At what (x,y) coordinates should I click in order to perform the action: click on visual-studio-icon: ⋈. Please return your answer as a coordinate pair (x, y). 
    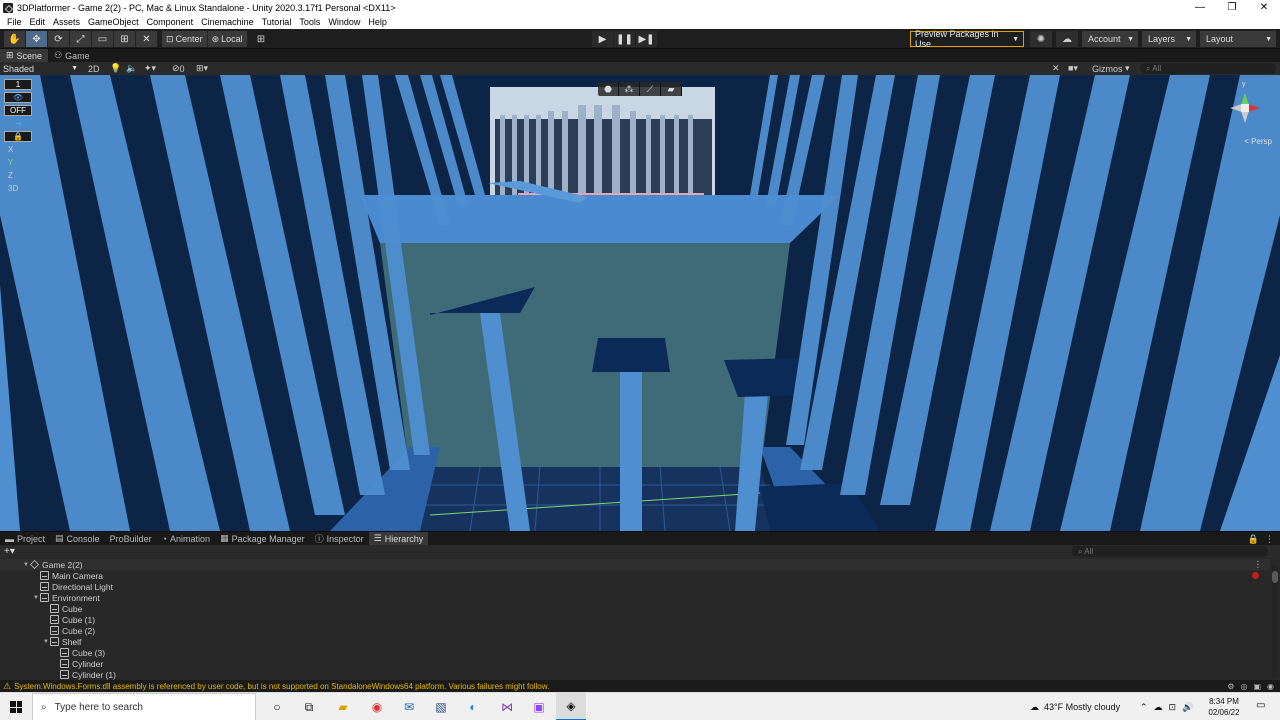
    Looking at the image, I should click on (507, 706).